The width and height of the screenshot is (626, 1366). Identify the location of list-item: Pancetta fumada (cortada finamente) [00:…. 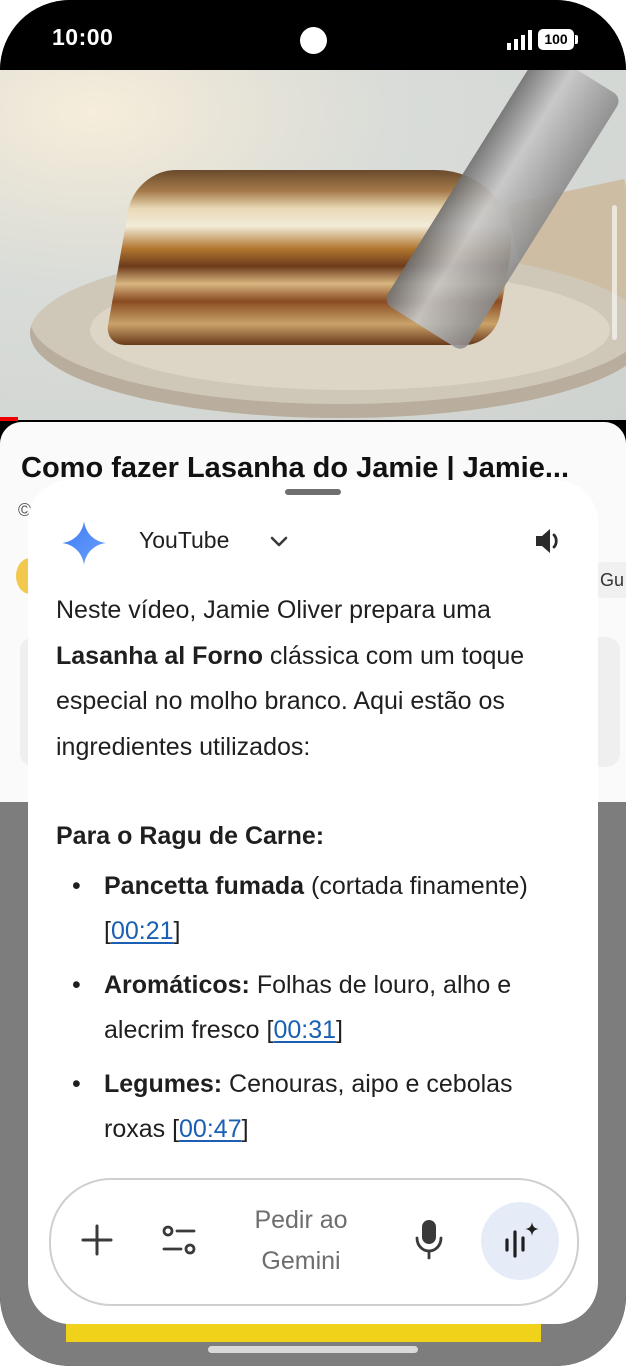
(316, 909).